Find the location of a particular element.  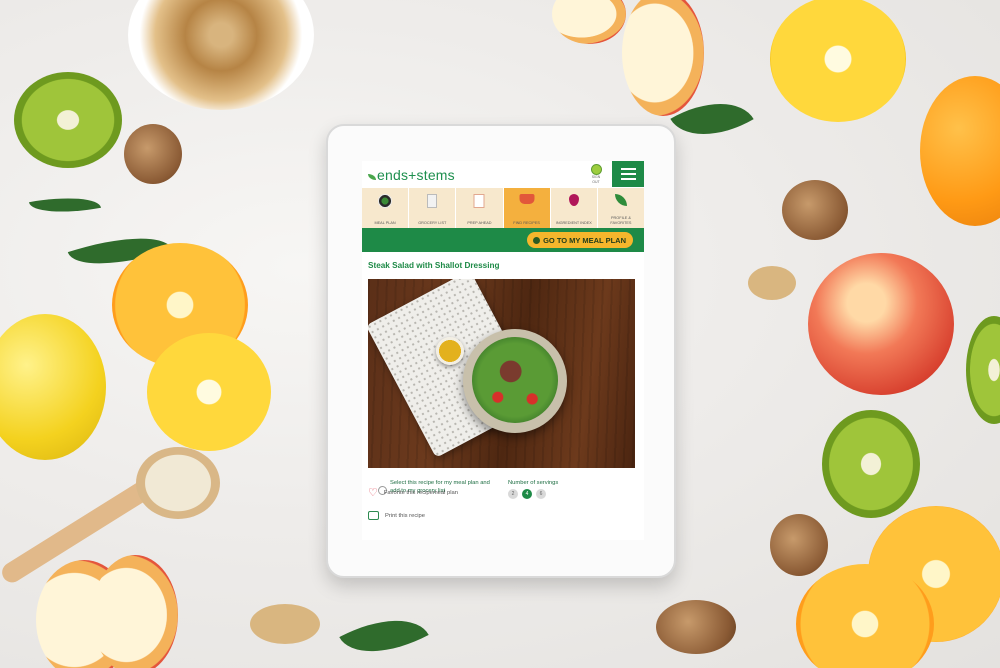

servings-label: Number of servings is located at coordinates (533, 483).